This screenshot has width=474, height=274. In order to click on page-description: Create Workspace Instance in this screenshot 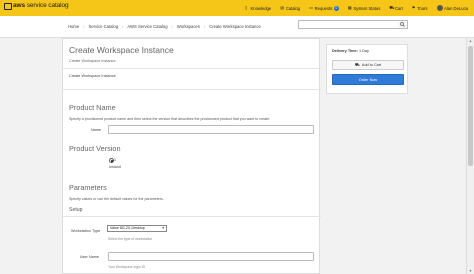, I will do `click(92, 76)`.